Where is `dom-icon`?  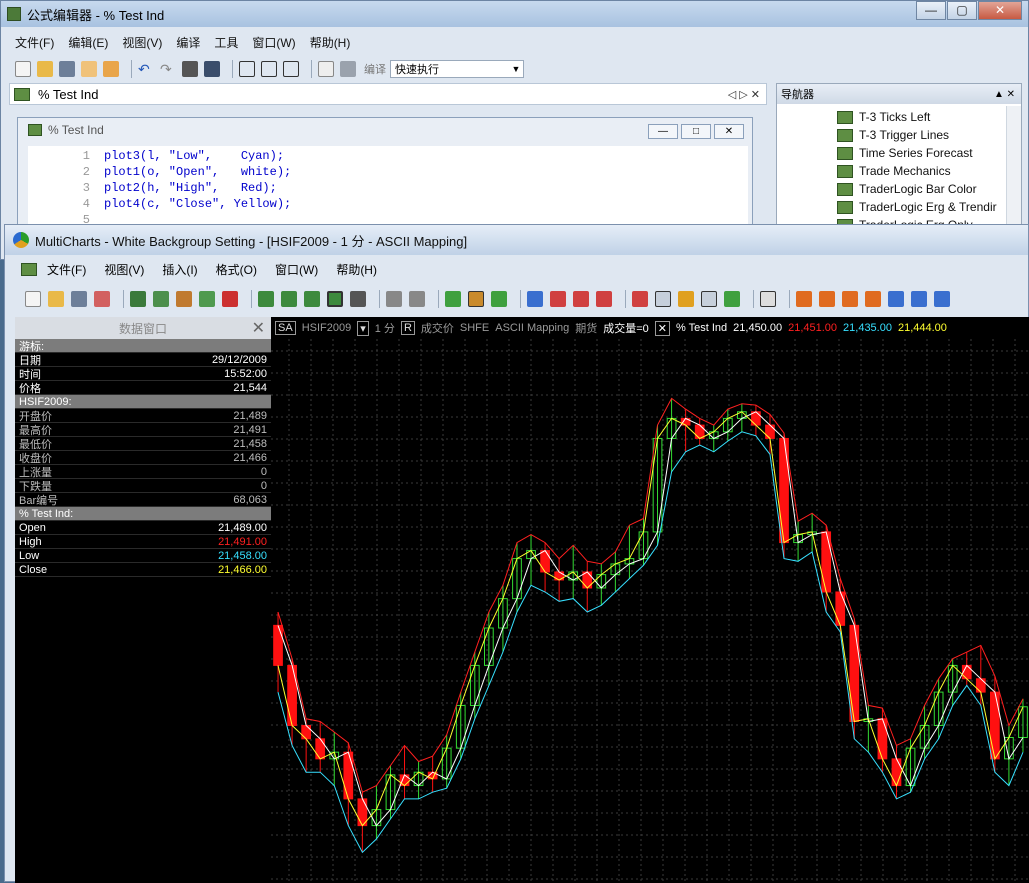
dom-icon is located at coordinates (207, 299).